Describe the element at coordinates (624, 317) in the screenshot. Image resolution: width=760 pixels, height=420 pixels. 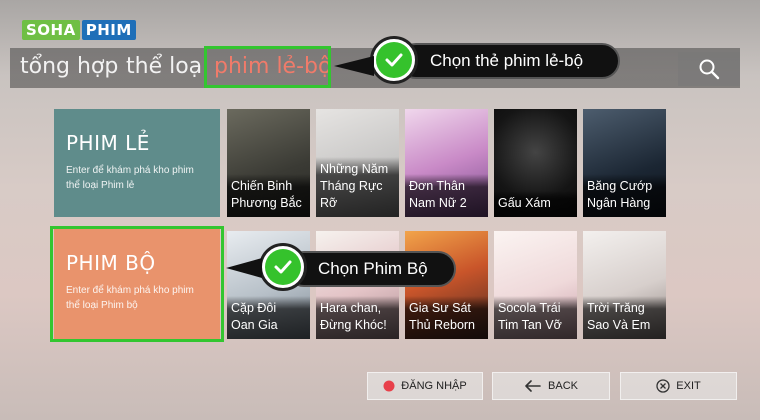
I see `poster-caption: Trời Trăng Sao Và Em` at that location.